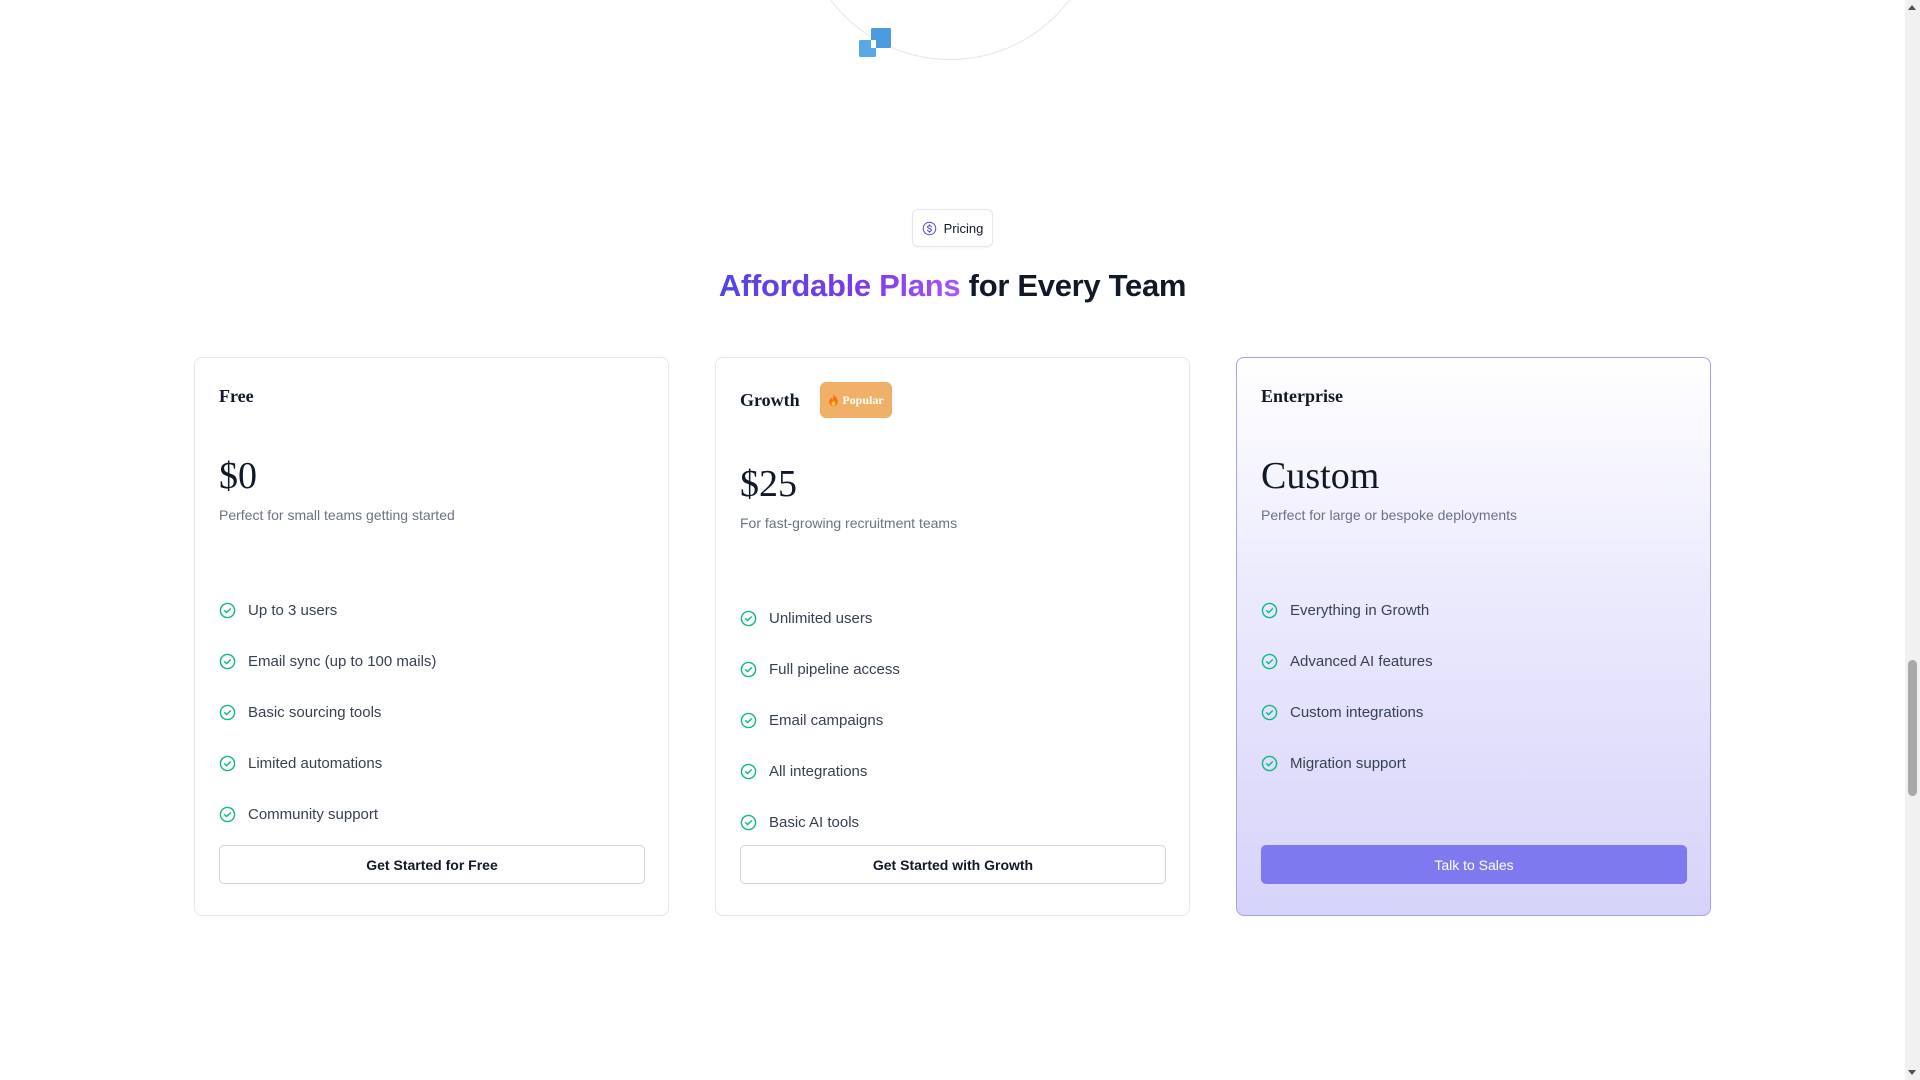 The width and height of the screenshot is (1920, 1080). I want to click on feature-text: All integrations, so click(818, 771).